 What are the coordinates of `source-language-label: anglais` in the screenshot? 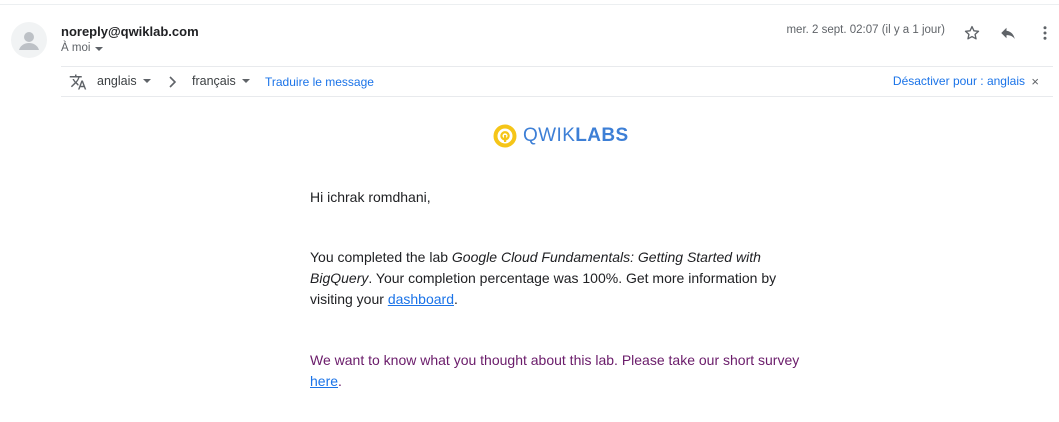 It's located at (117, 81).